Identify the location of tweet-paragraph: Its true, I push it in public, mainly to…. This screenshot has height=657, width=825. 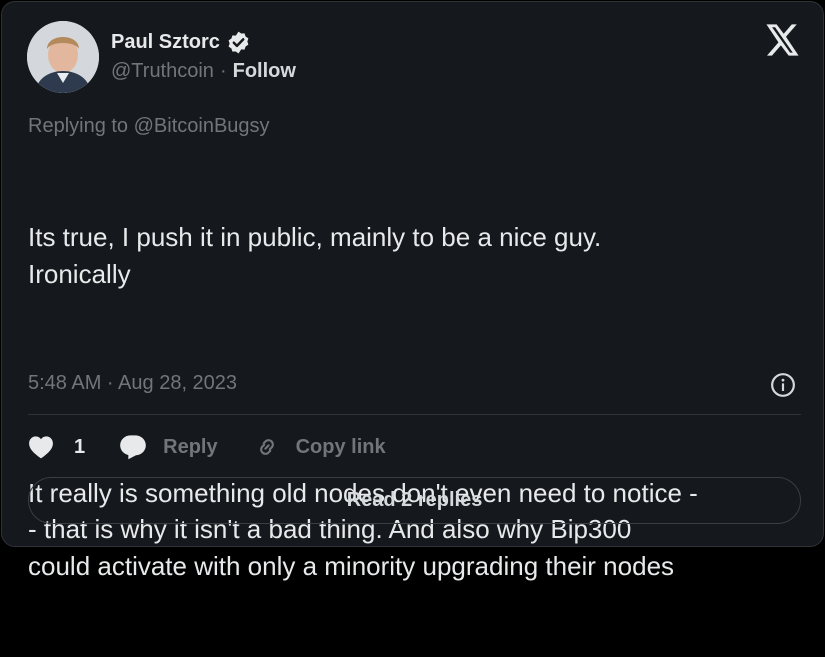
(315, 255).